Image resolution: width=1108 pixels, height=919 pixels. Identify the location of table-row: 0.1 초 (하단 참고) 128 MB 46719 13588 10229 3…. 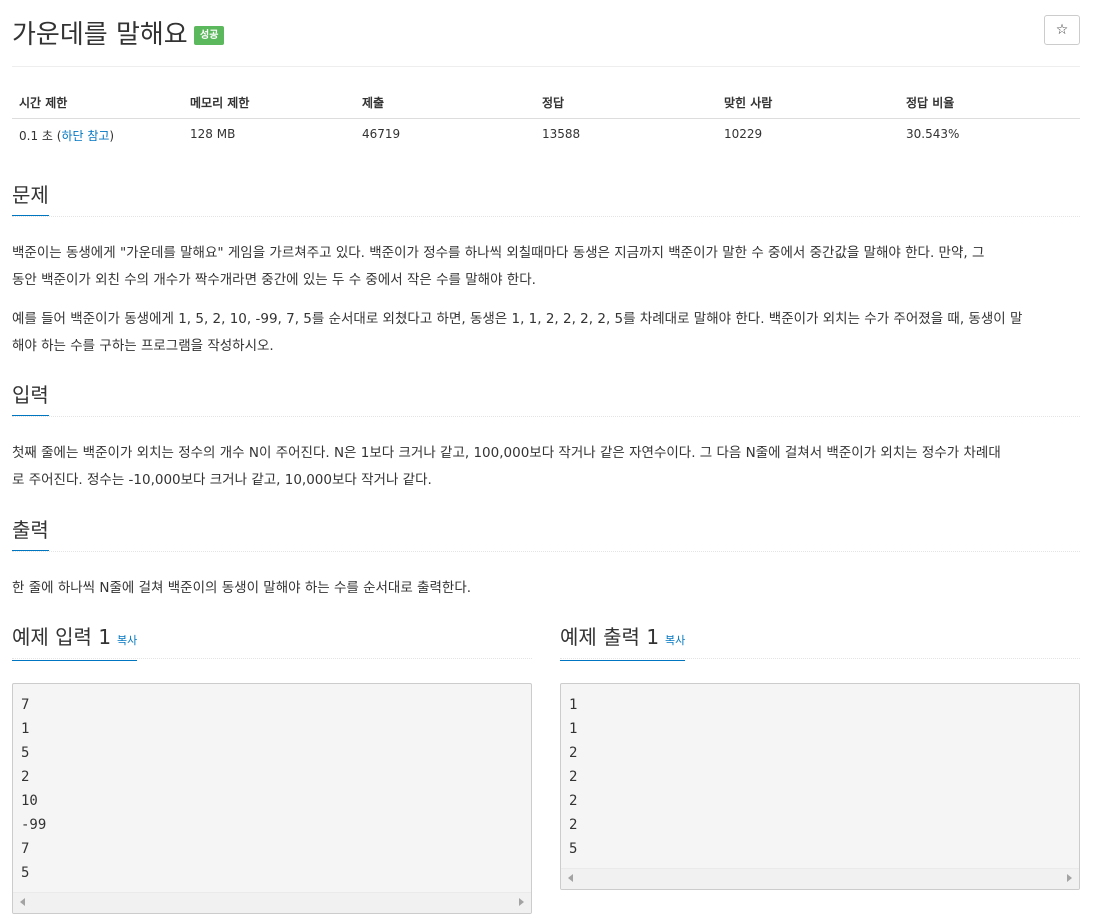
(546, 135).